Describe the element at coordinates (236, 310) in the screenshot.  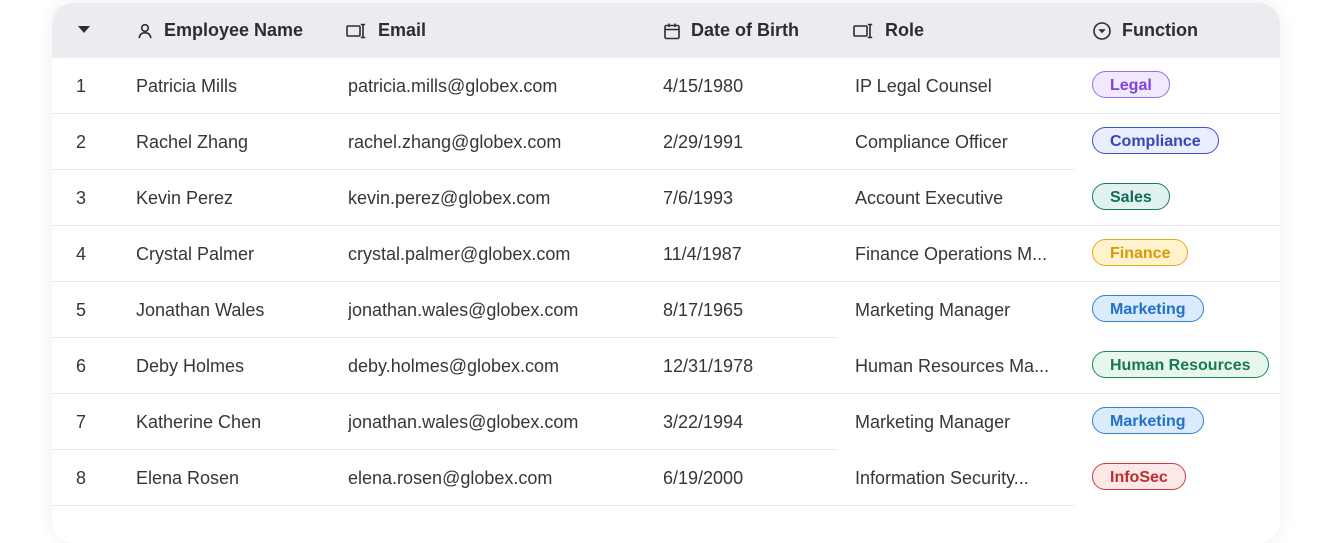
I see `employee-name-cell: Jonathan Wales` at that location.